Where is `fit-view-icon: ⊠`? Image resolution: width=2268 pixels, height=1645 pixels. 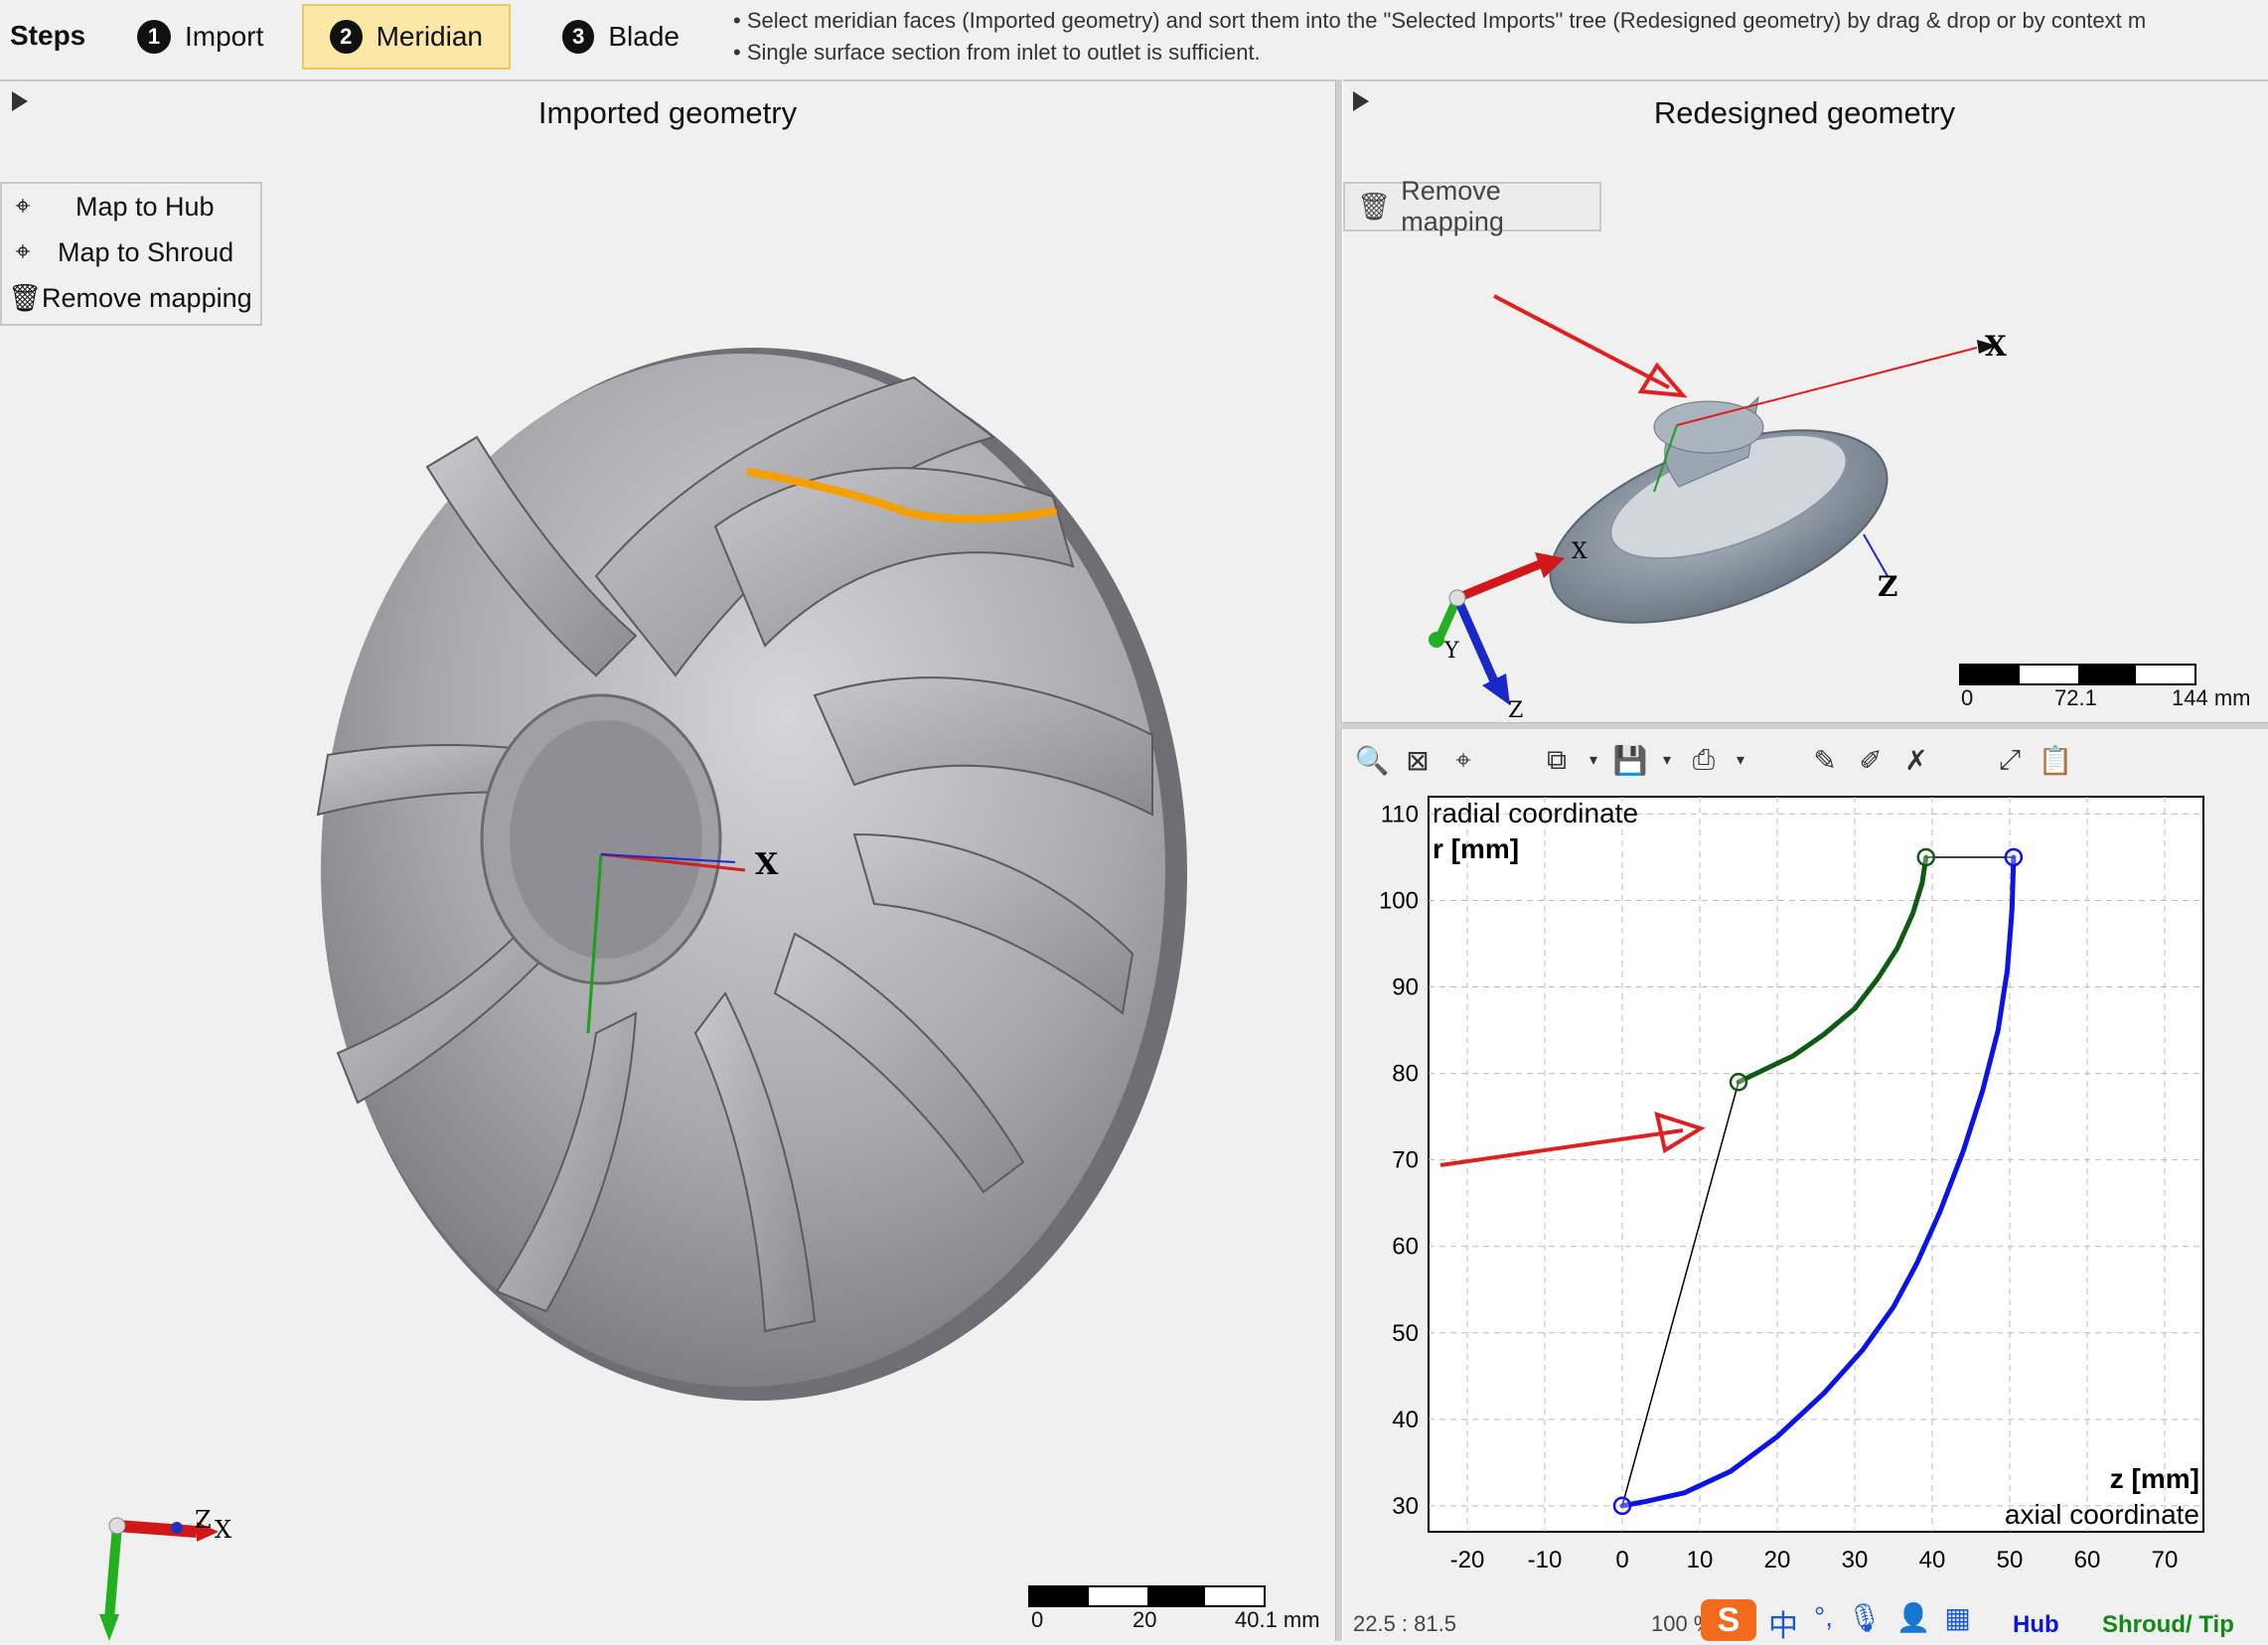 fit-view-icon: ⊠ is located at coordinates (1417, 760).